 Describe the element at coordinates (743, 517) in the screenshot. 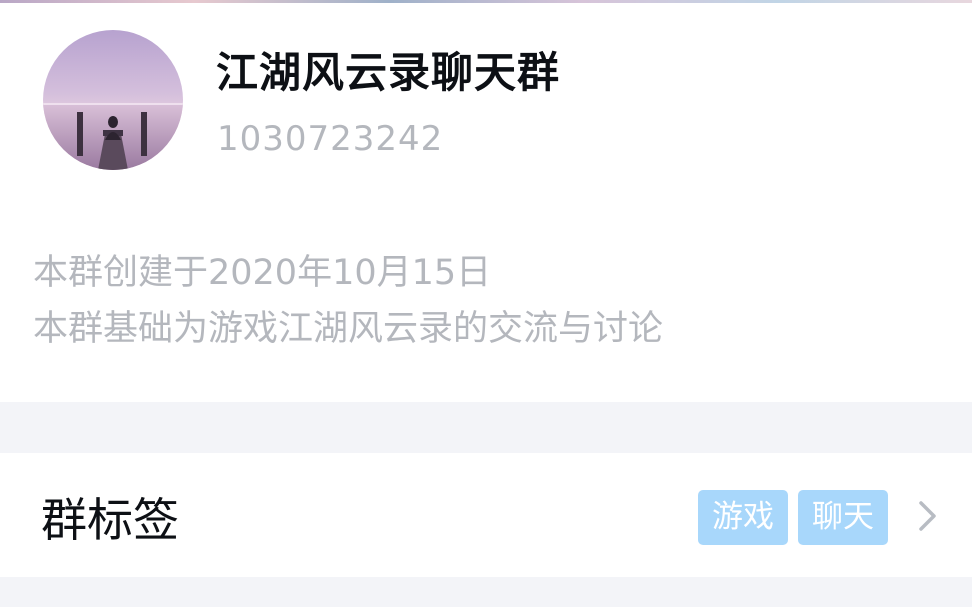

I see `tag-badge: 游戏` at that location.